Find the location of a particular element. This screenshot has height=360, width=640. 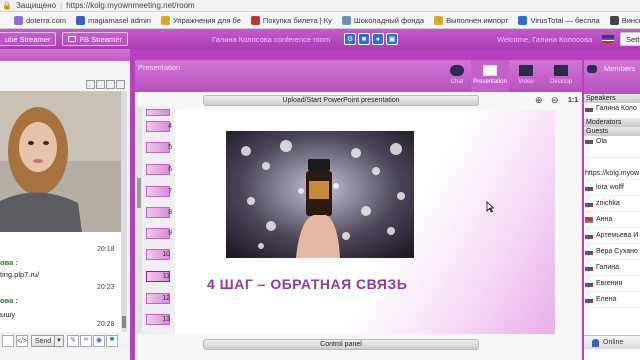

members-title: Members is located at coordinates (620, 68).